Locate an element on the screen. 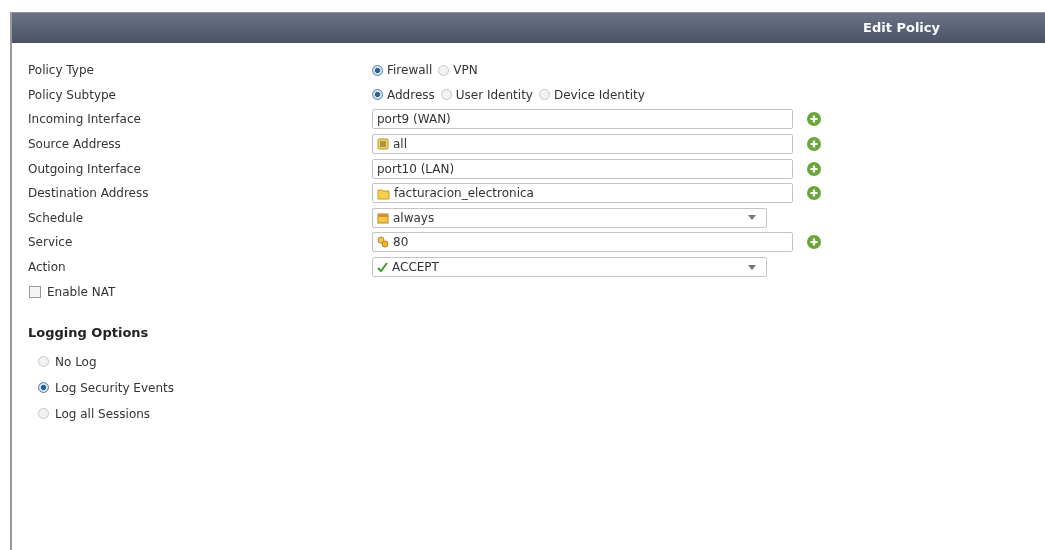  field-label: Incoming Interface is located at coordinates (85, 120).